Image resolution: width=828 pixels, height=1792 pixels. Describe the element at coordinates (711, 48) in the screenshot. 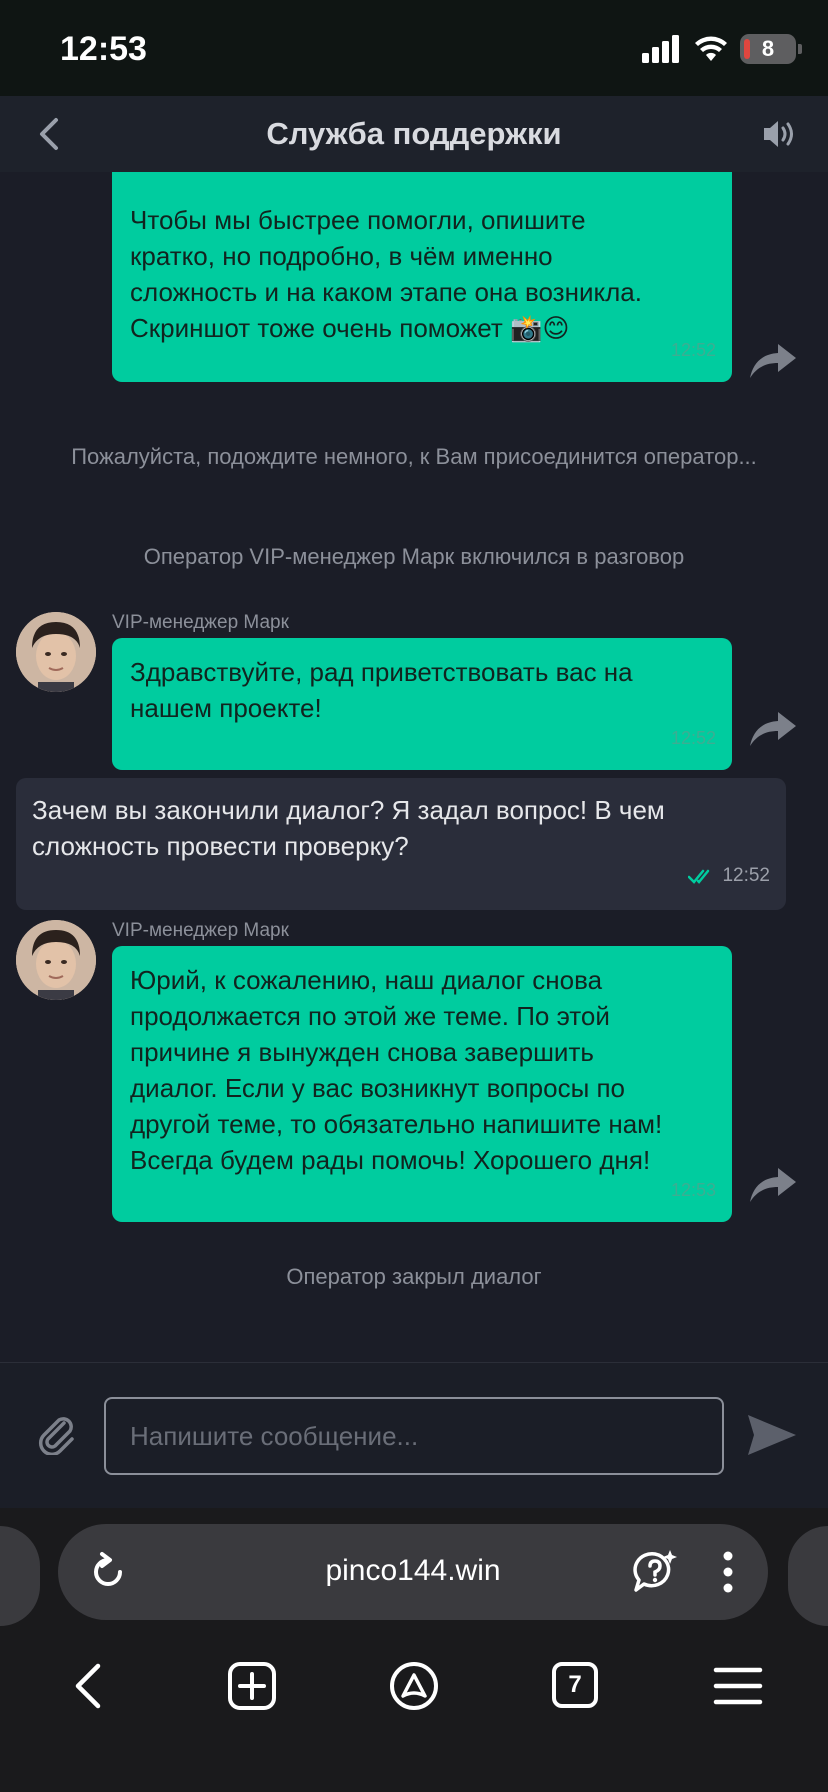

I see `wifi-icon` at that location.